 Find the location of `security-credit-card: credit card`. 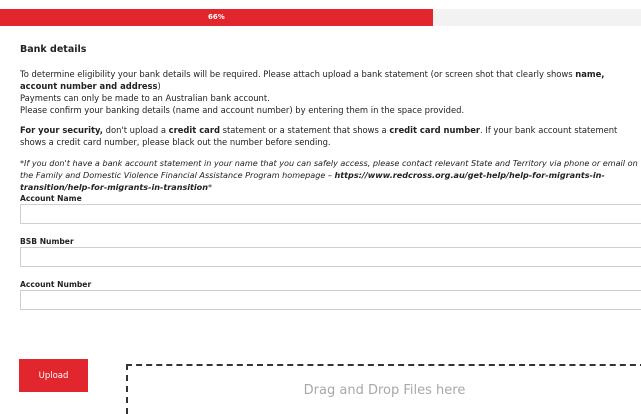

security-credit-card: credit card is located at coordinates (194, 130).